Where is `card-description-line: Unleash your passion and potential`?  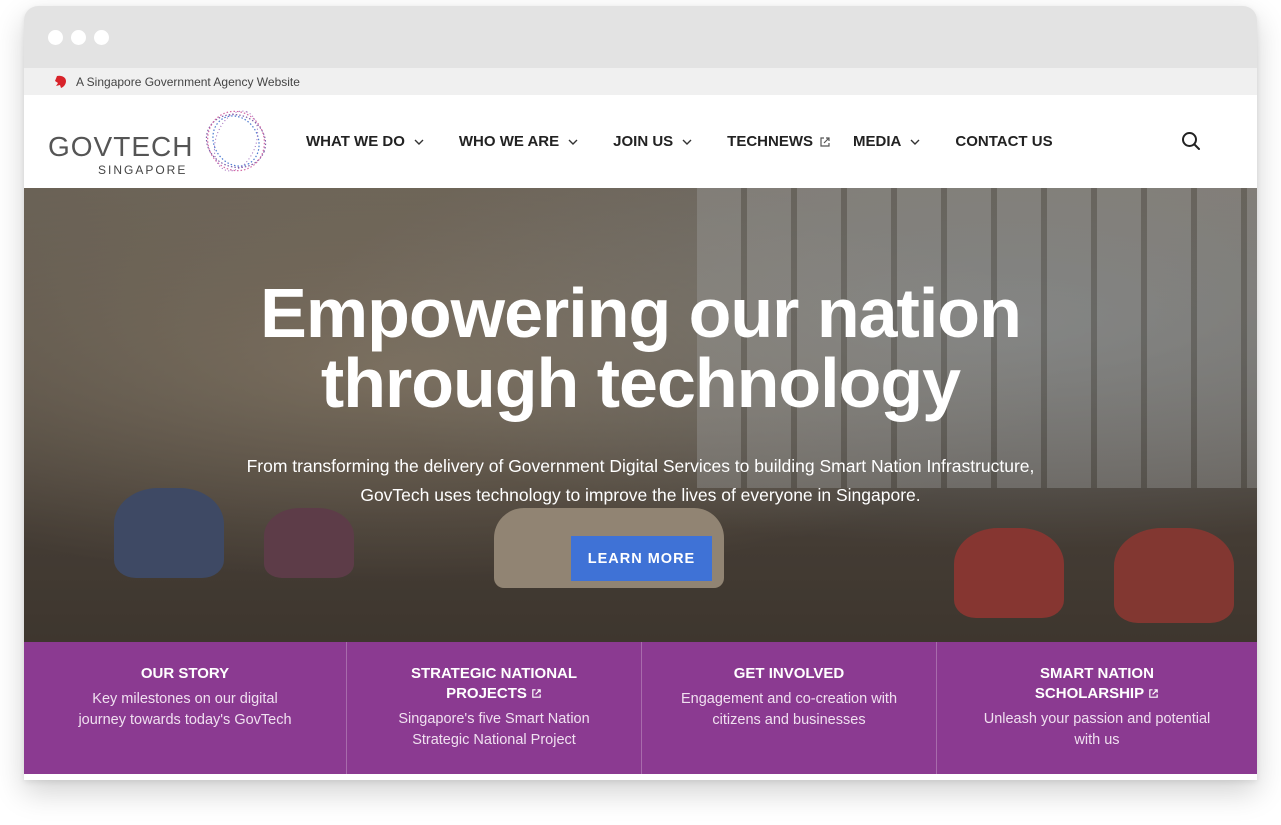 card-description-line: Unleash your passion and potential is located at coordinates (1097, 719).